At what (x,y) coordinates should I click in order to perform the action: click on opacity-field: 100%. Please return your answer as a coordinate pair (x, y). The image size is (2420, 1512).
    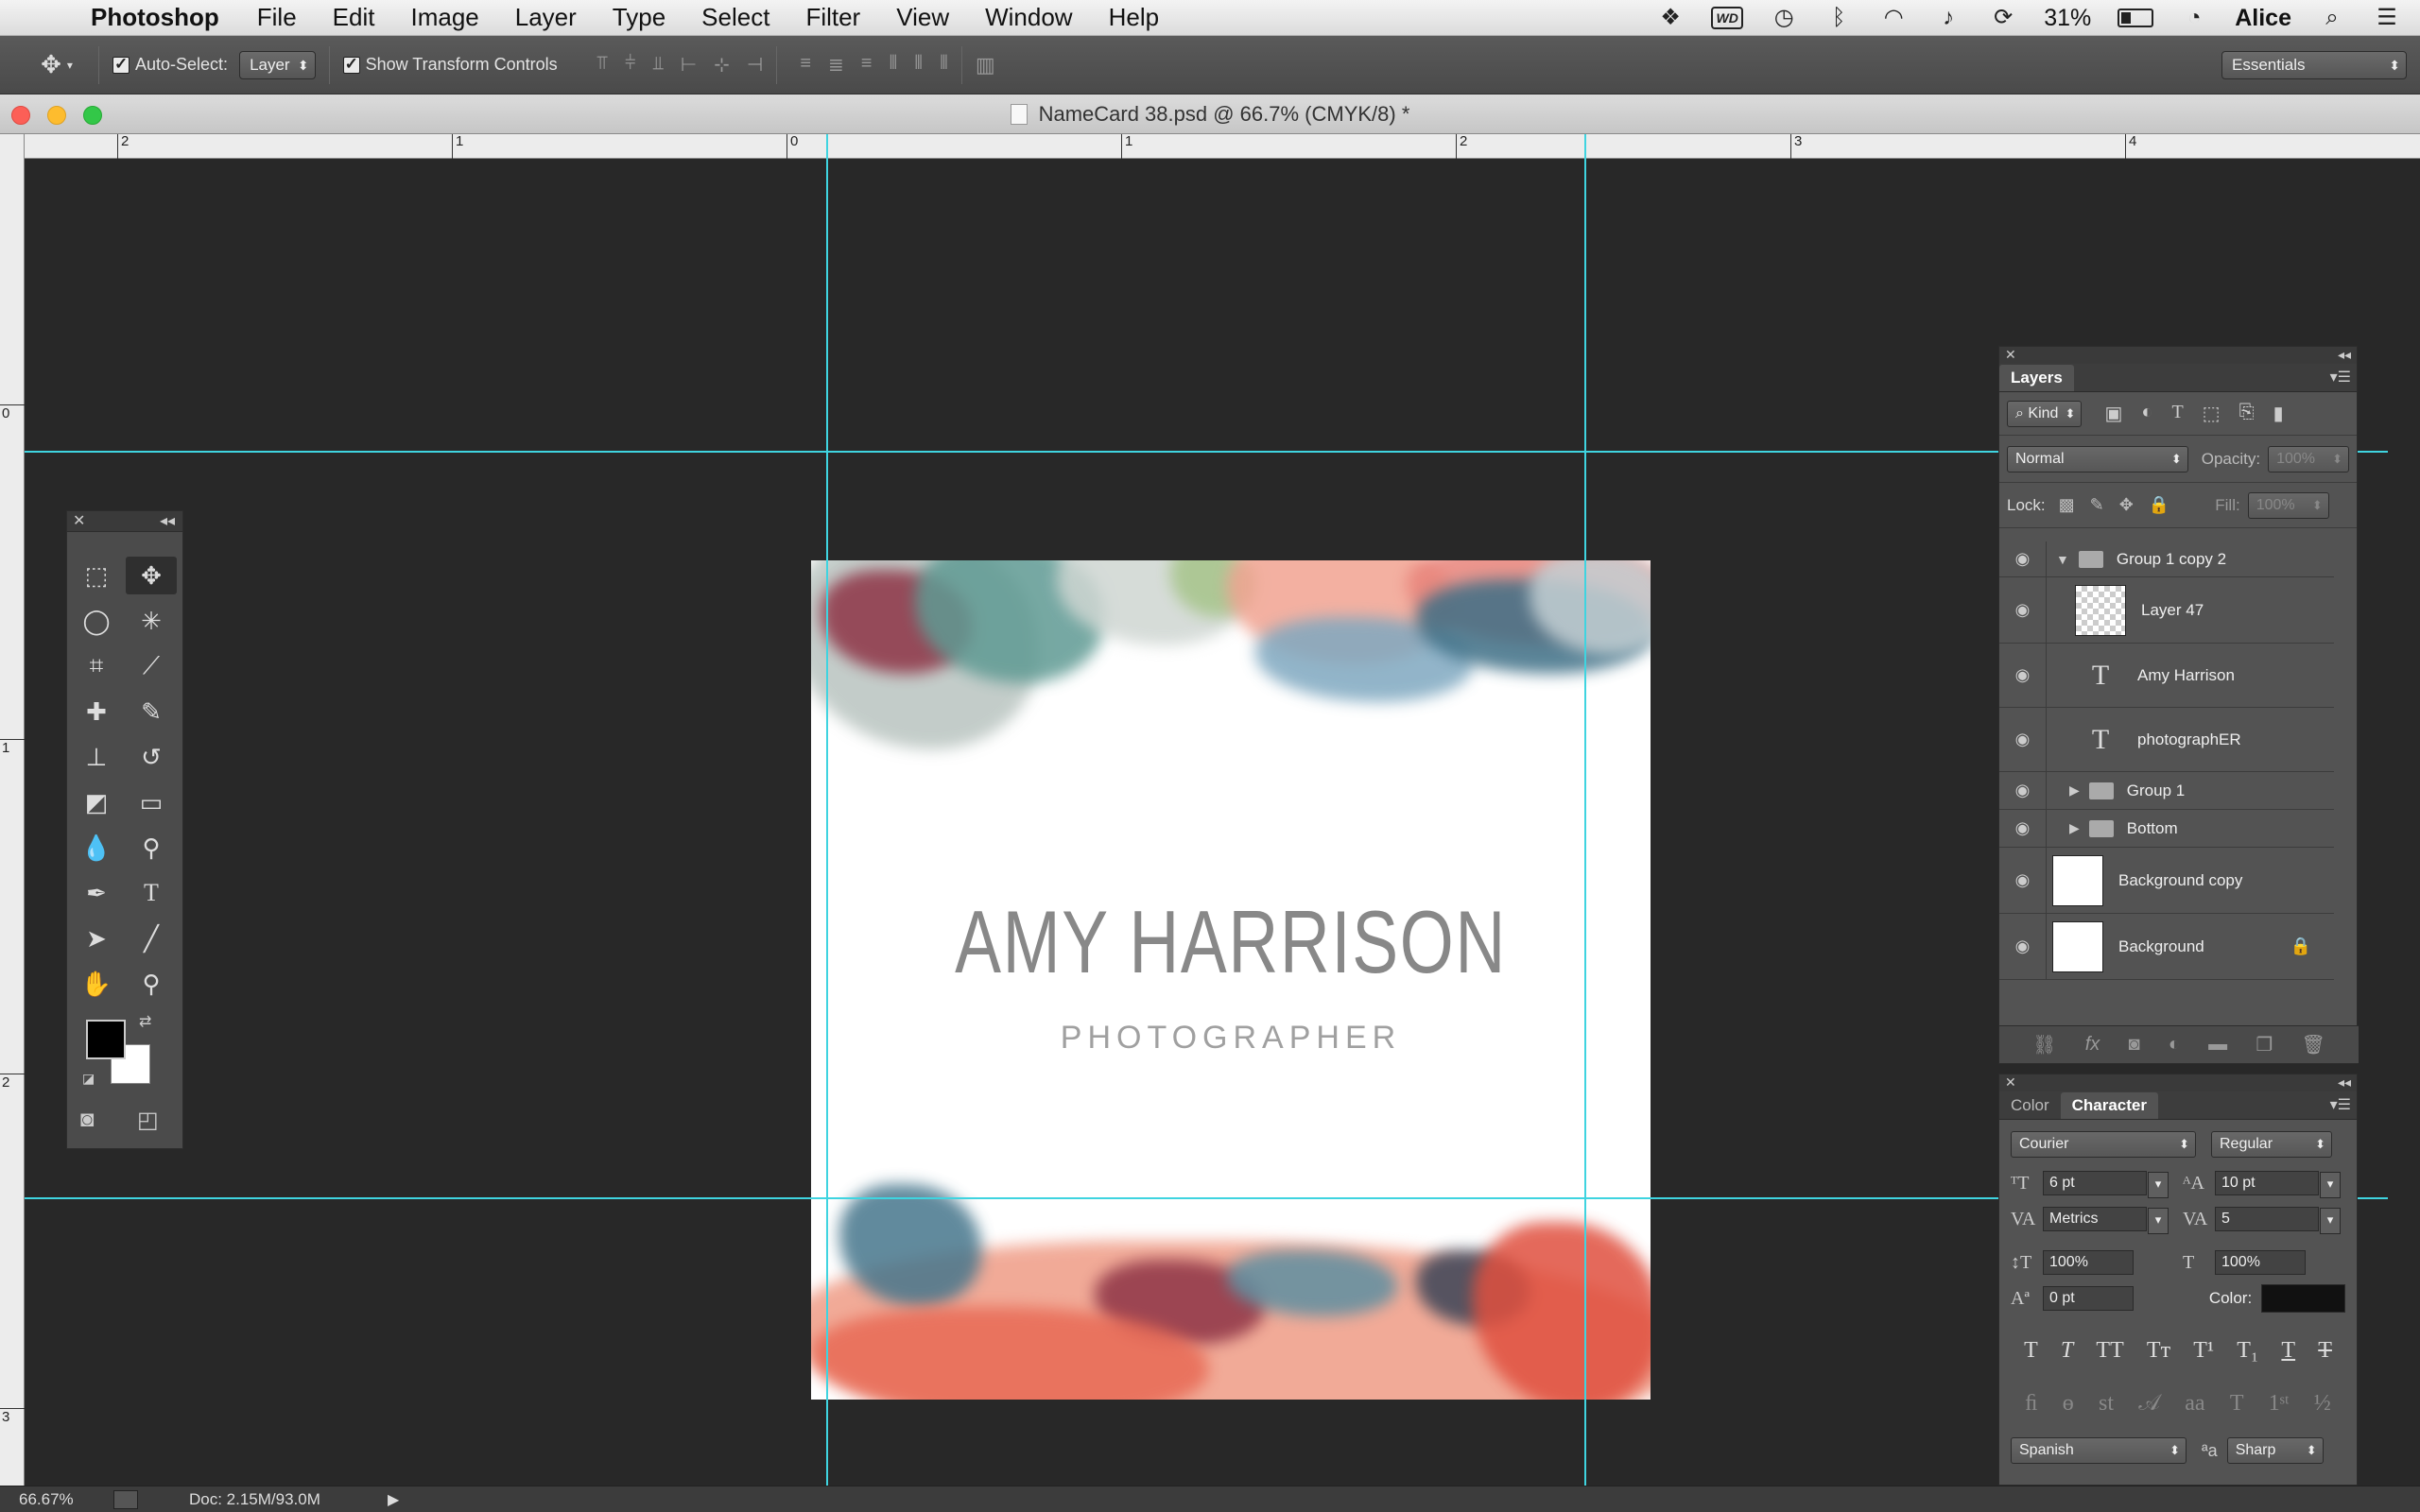
    Looking at the image, I should click on (2308, 458).